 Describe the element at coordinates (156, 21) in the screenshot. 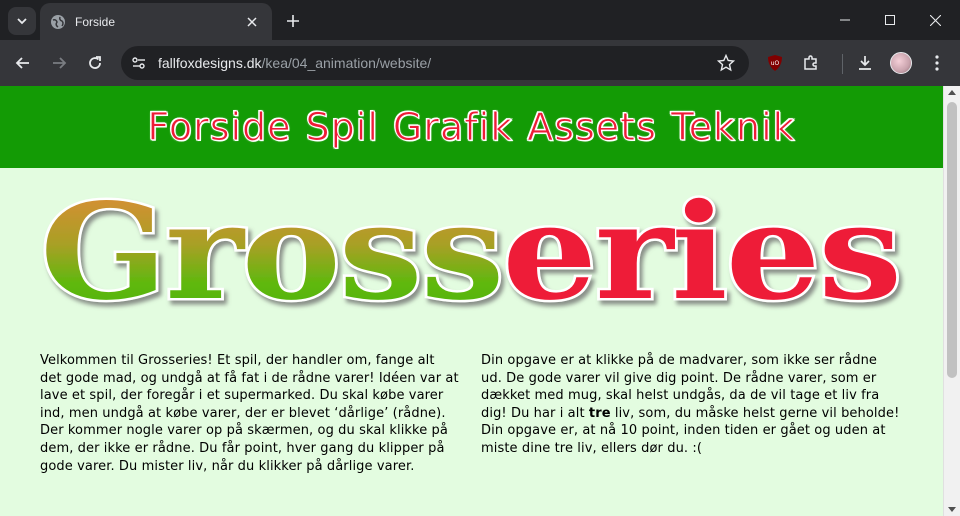

I see `tab-forside: Forside` at that location.